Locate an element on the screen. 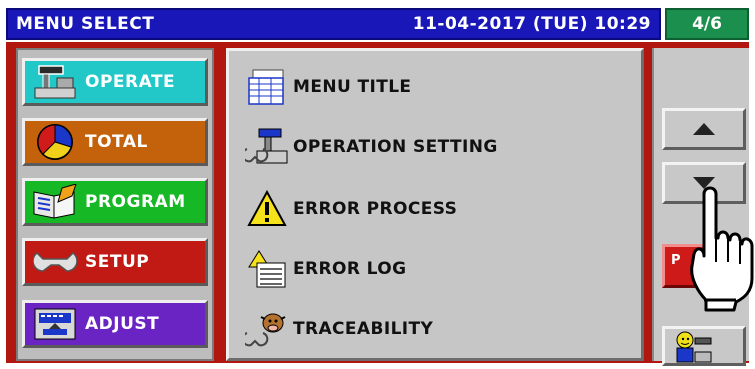  operate-button: OPERATE is located at coordinates (115, 82).